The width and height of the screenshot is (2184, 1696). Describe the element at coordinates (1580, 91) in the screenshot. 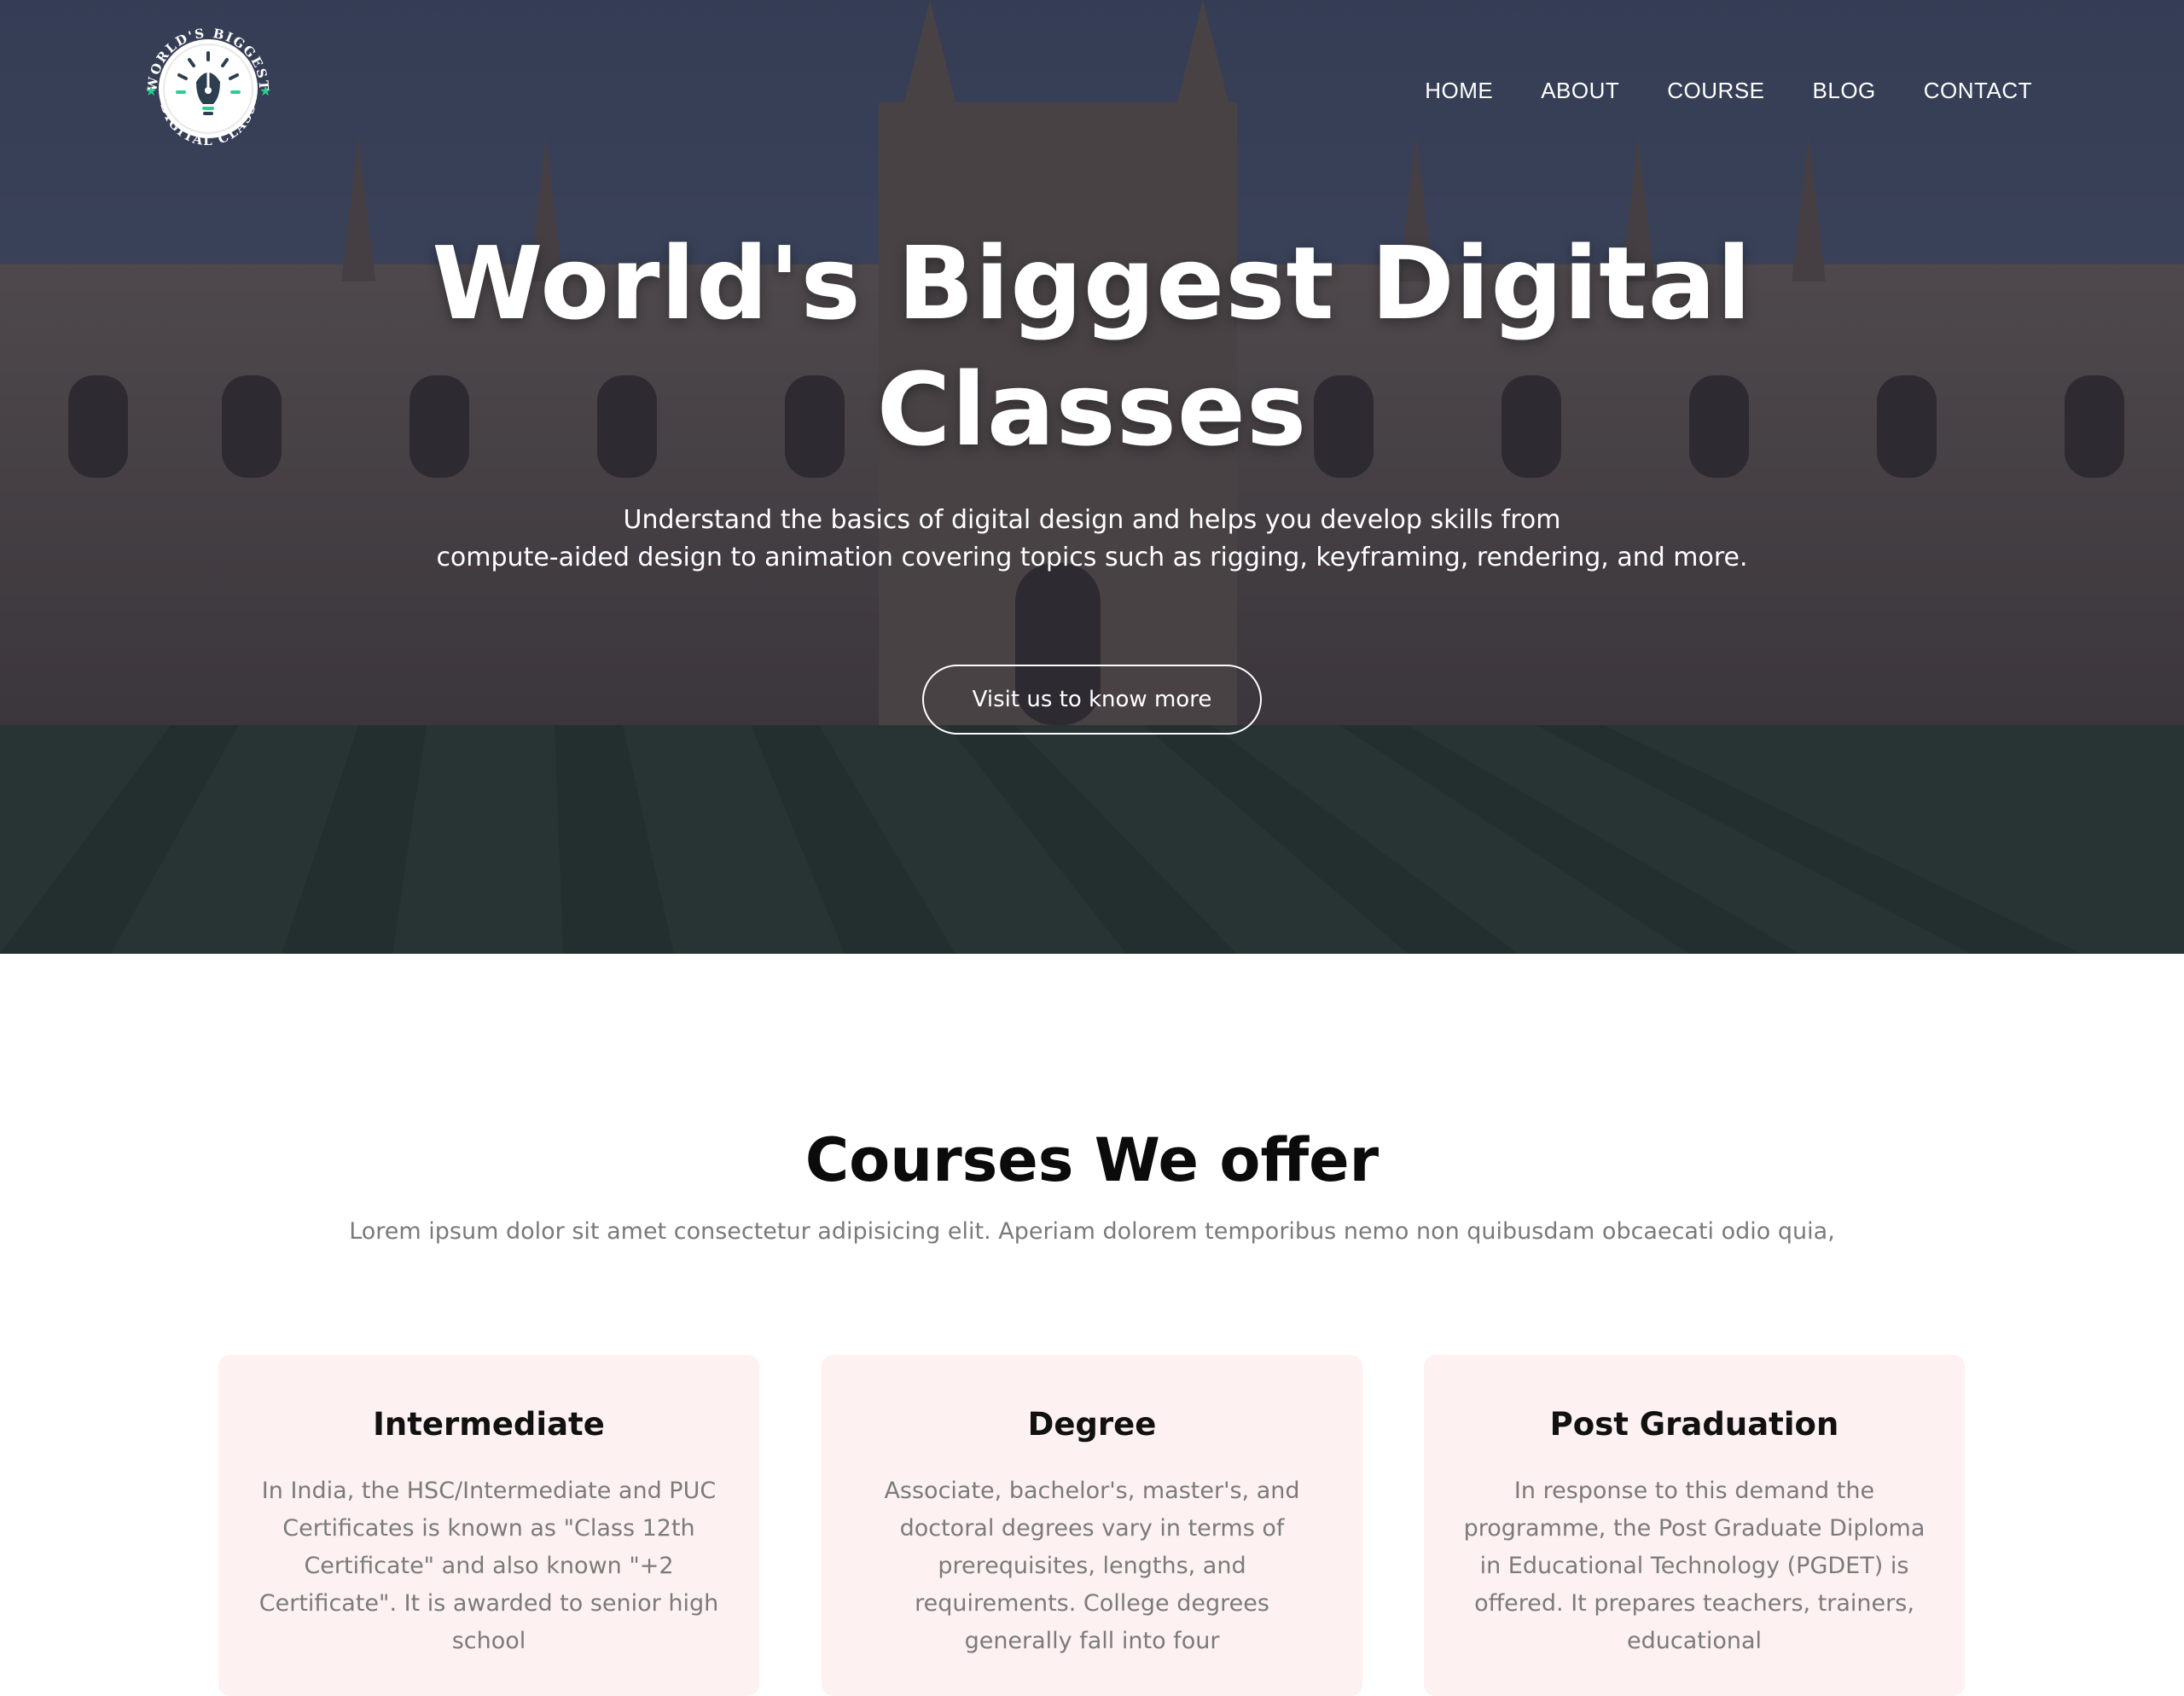

I see `nav-about-link: ABOUT` at that location.